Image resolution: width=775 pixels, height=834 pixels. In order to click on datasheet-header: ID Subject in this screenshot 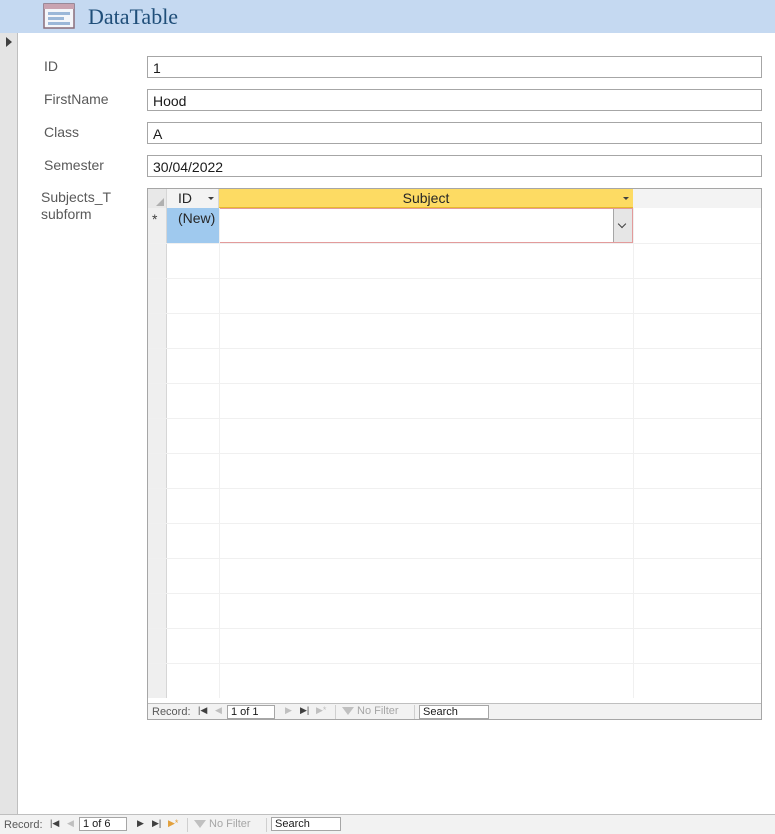, I will do `click(454, 198)`.